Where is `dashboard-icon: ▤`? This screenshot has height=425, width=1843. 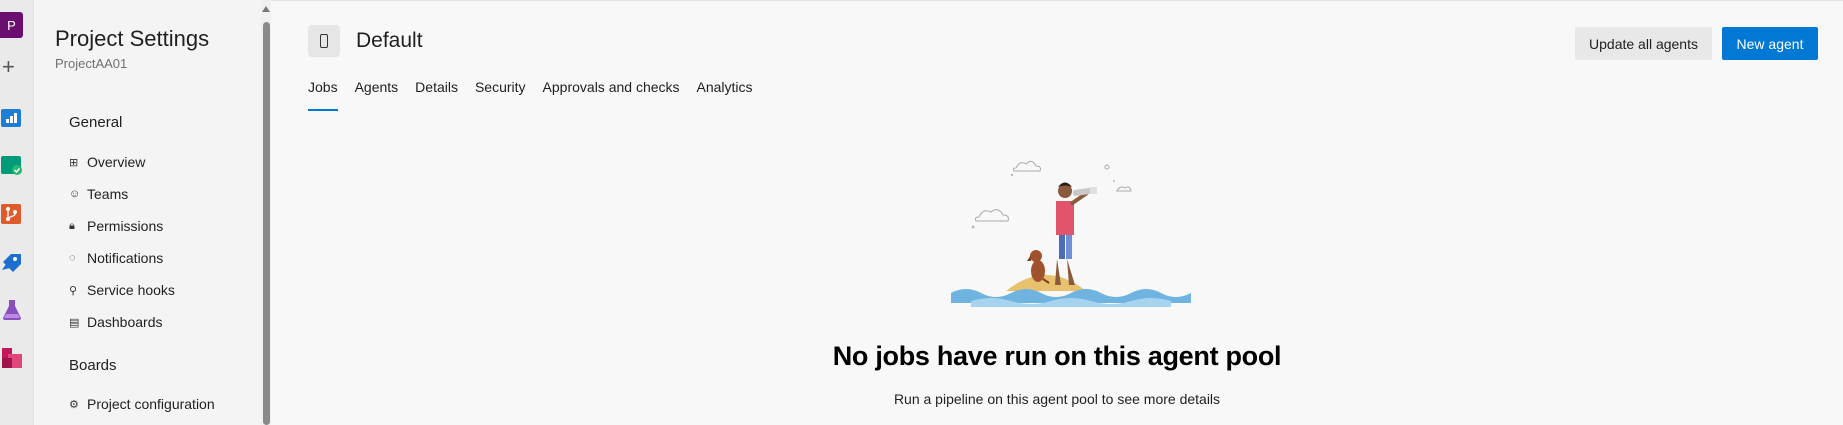
dashboard-icon: ▤ is located at coordinates (74, 322).